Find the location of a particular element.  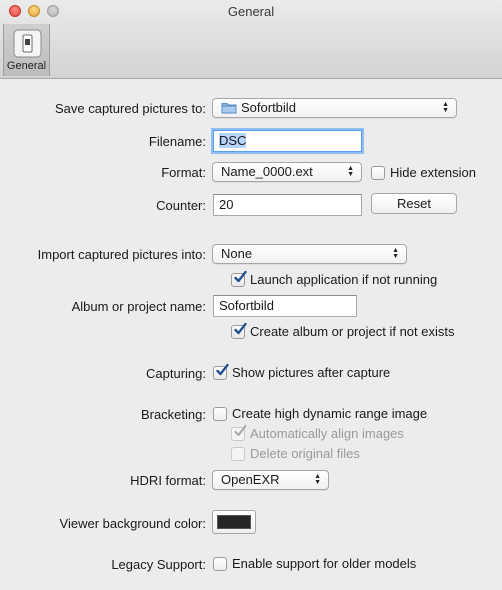

legacy-support-checkbox is located at coordinates (220, 564).